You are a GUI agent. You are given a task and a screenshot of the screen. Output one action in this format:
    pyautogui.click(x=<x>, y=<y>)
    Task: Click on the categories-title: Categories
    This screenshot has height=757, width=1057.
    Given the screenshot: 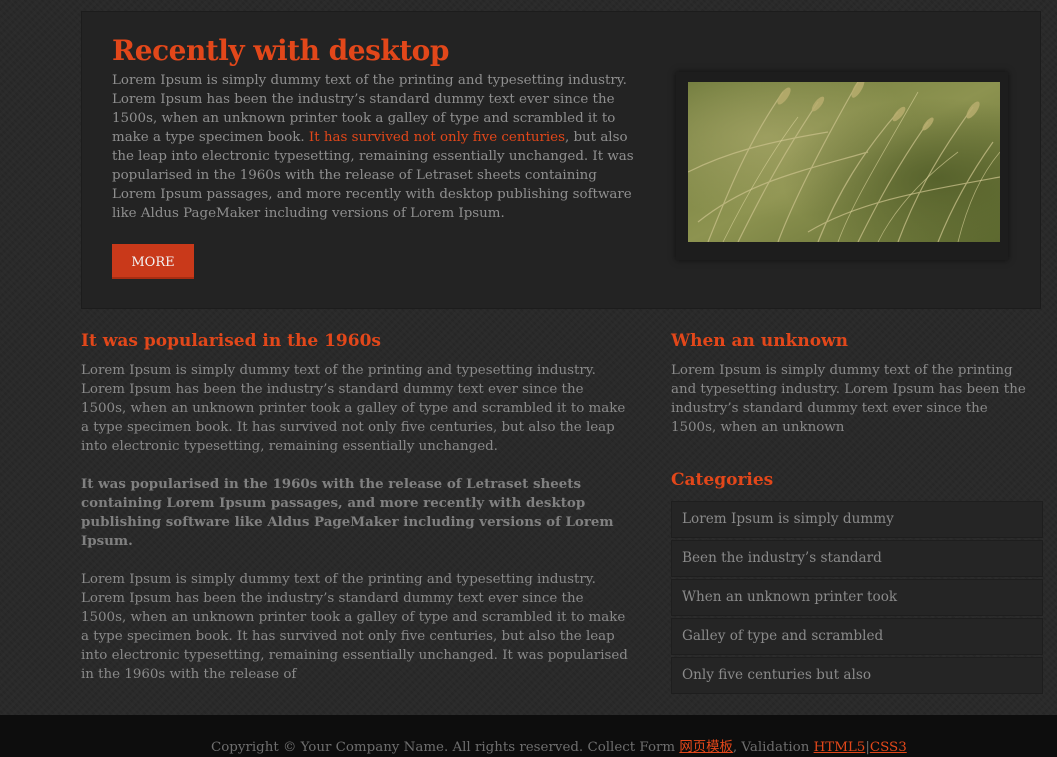 What is the action you would take?
    pyautogui.click(x=722, y=480)
    